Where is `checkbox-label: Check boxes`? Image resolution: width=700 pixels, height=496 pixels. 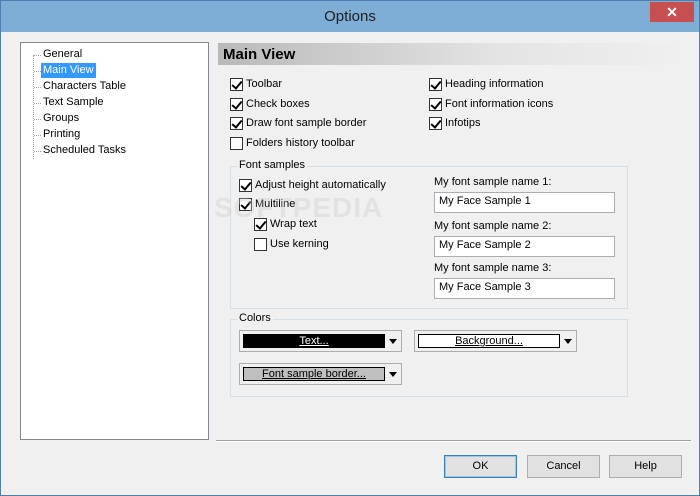 checkbox-label: Check boxes is located at coordinates (278, 104).